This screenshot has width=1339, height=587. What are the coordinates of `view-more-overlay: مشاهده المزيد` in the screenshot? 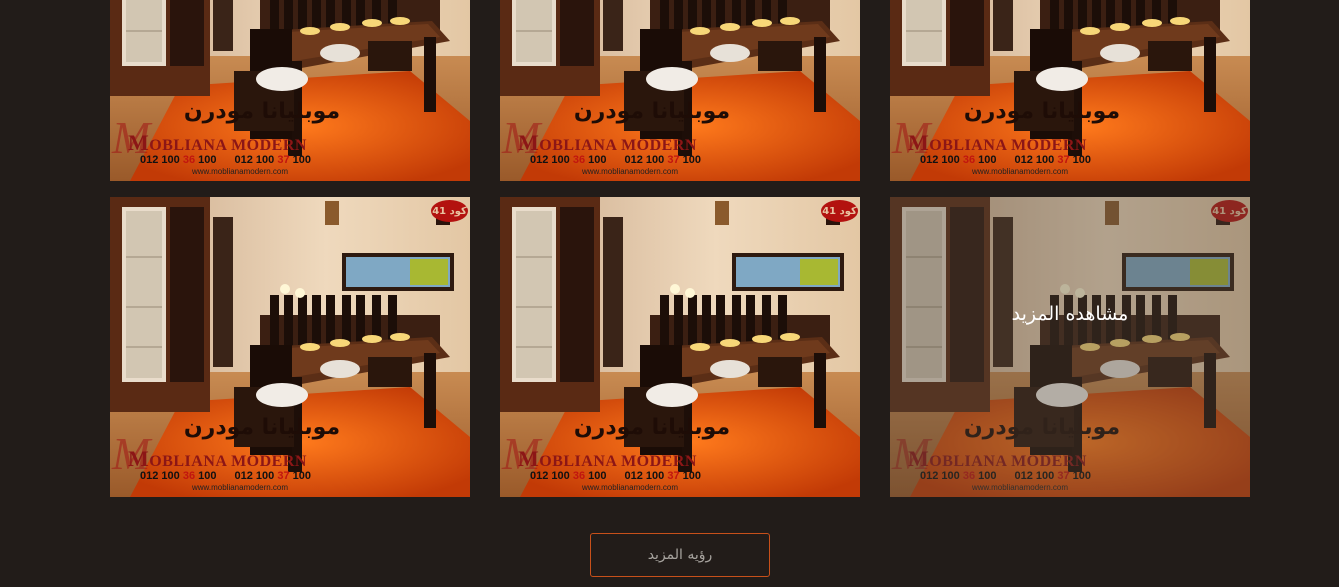 It's located at (1070, 347).